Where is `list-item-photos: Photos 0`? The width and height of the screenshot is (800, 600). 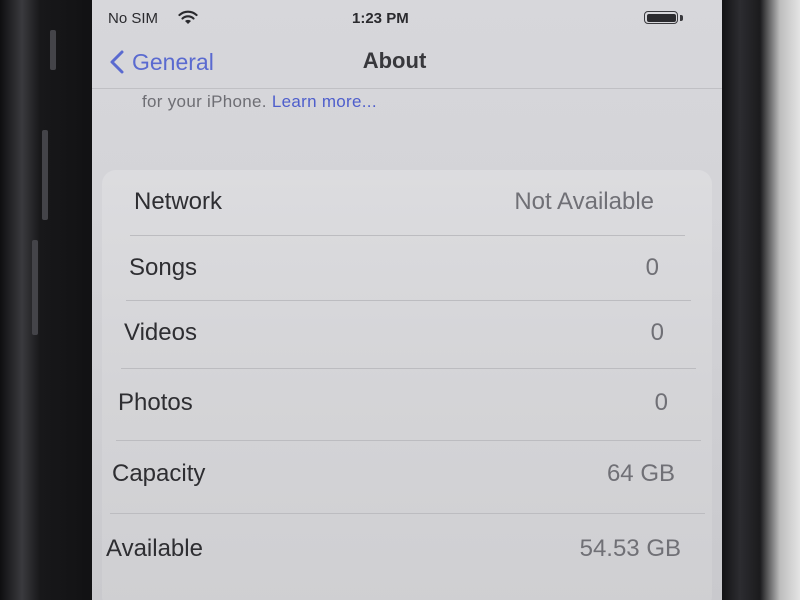 list-item-photos: Photos 0 is located at coordinates (393, 404).